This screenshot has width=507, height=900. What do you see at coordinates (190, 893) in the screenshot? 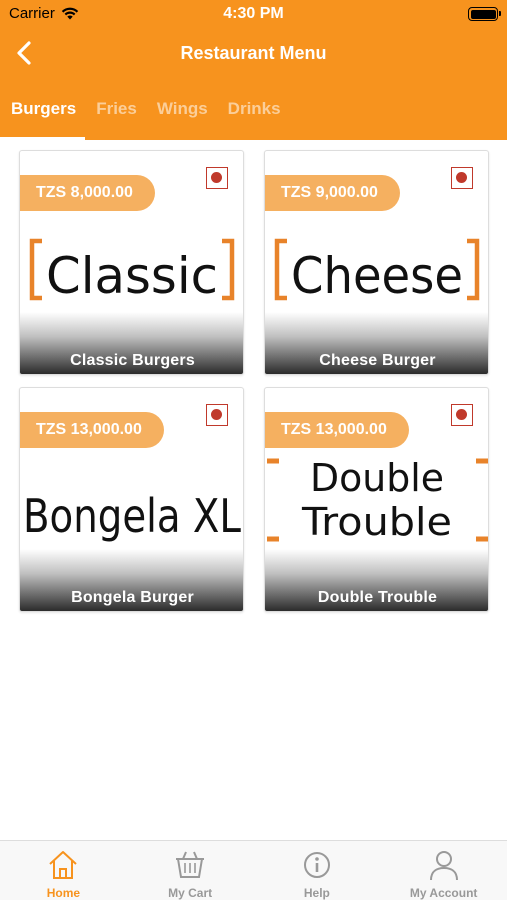
I see `bottom-nav-label: My Cart` at bounding box center [190, 893].